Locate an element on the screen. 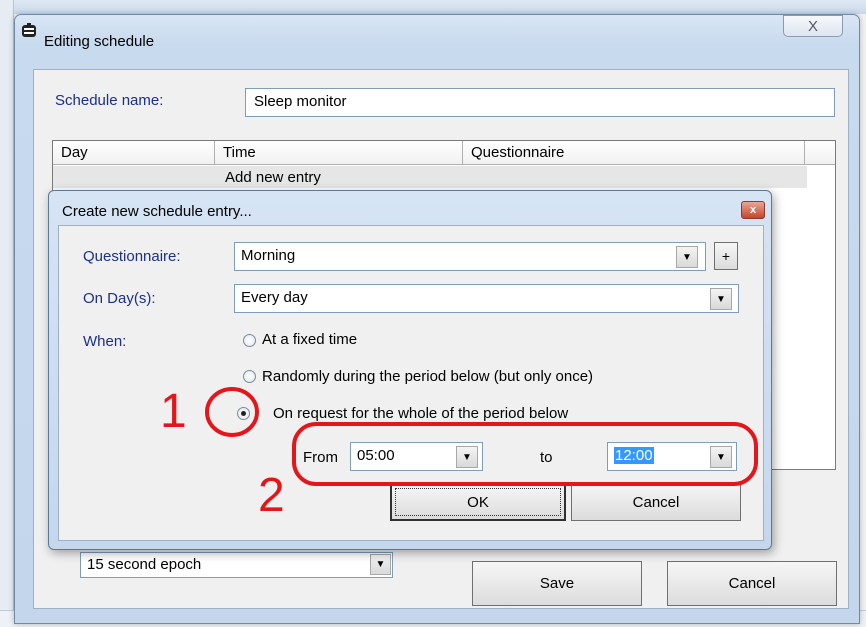 This screenshot has height=627, width=866. close-icon: X is located at coordinates (812, 26).